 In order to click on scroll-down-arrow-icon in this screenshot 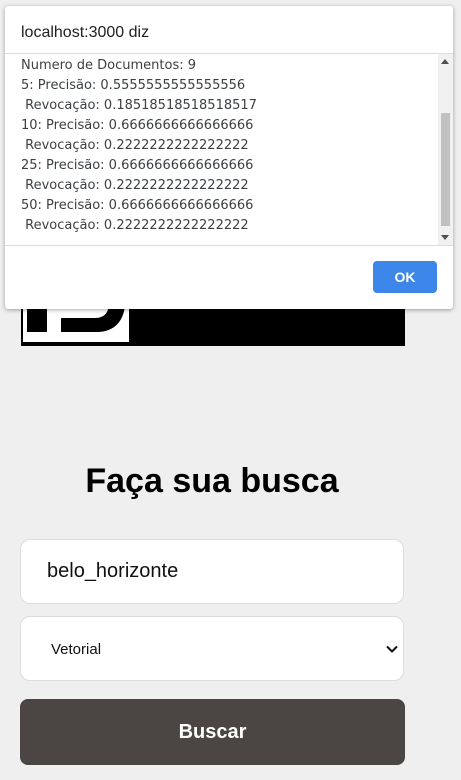, I will do `click(445, 237)`.